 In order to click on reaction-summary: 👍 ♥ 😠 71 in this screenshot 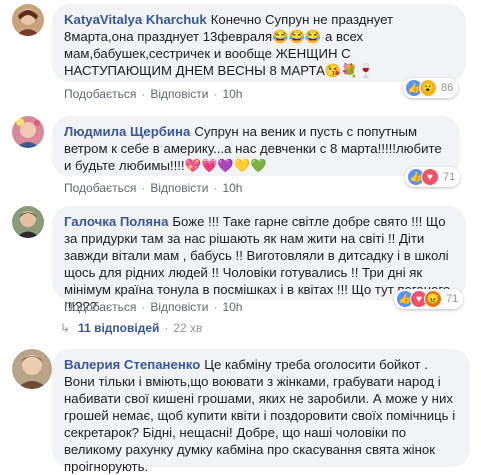, I will do `click(429, 299)`.